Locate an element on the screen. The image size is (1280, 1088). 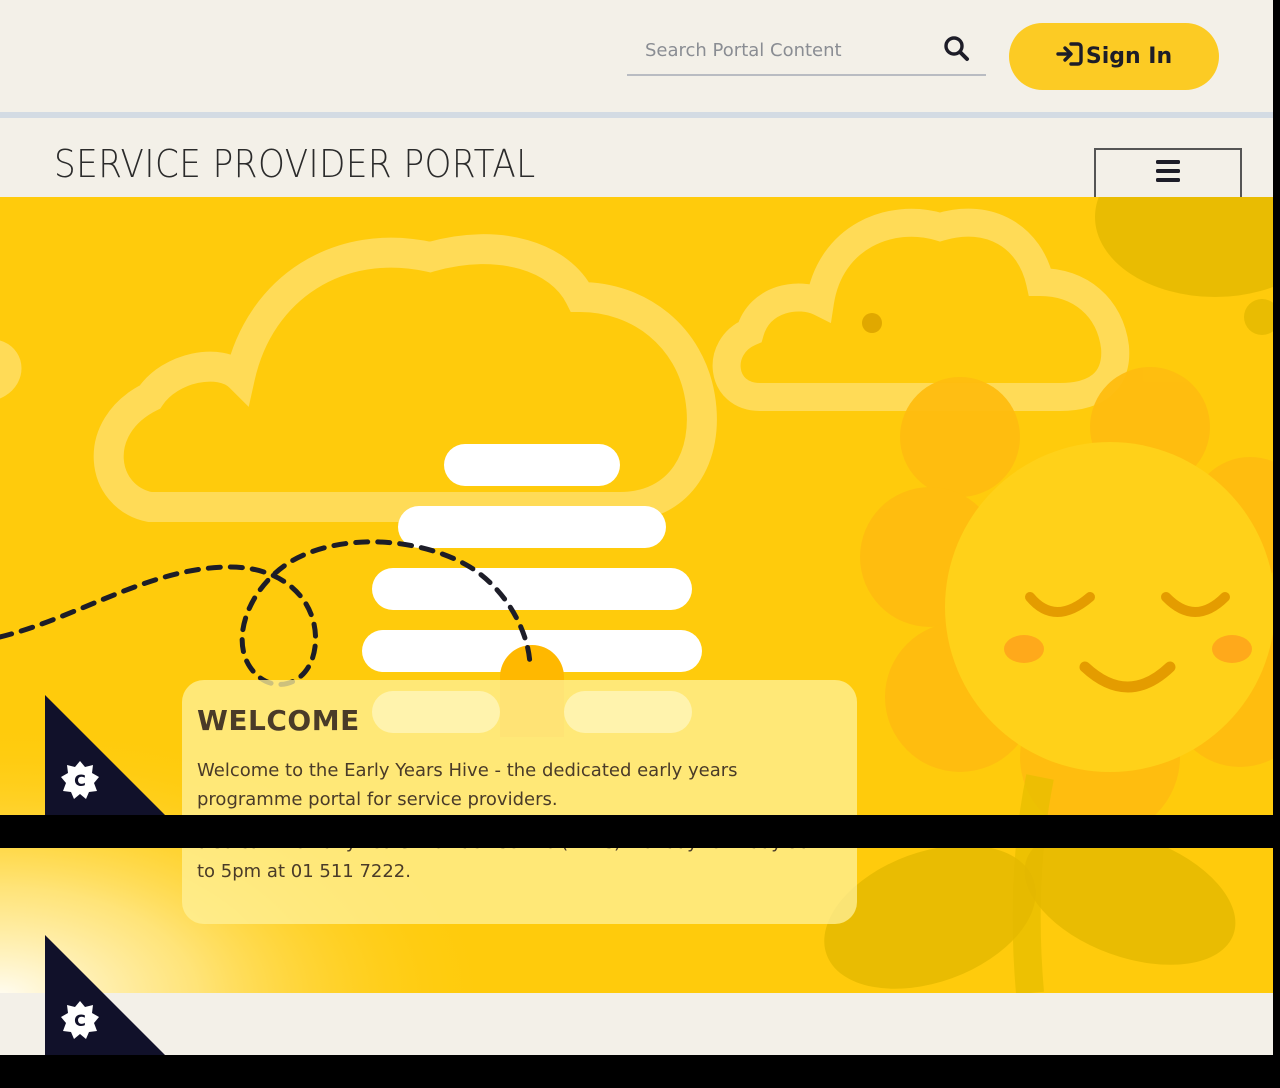
cookie-settings-button-2: C is located at coordinates (105, 995).